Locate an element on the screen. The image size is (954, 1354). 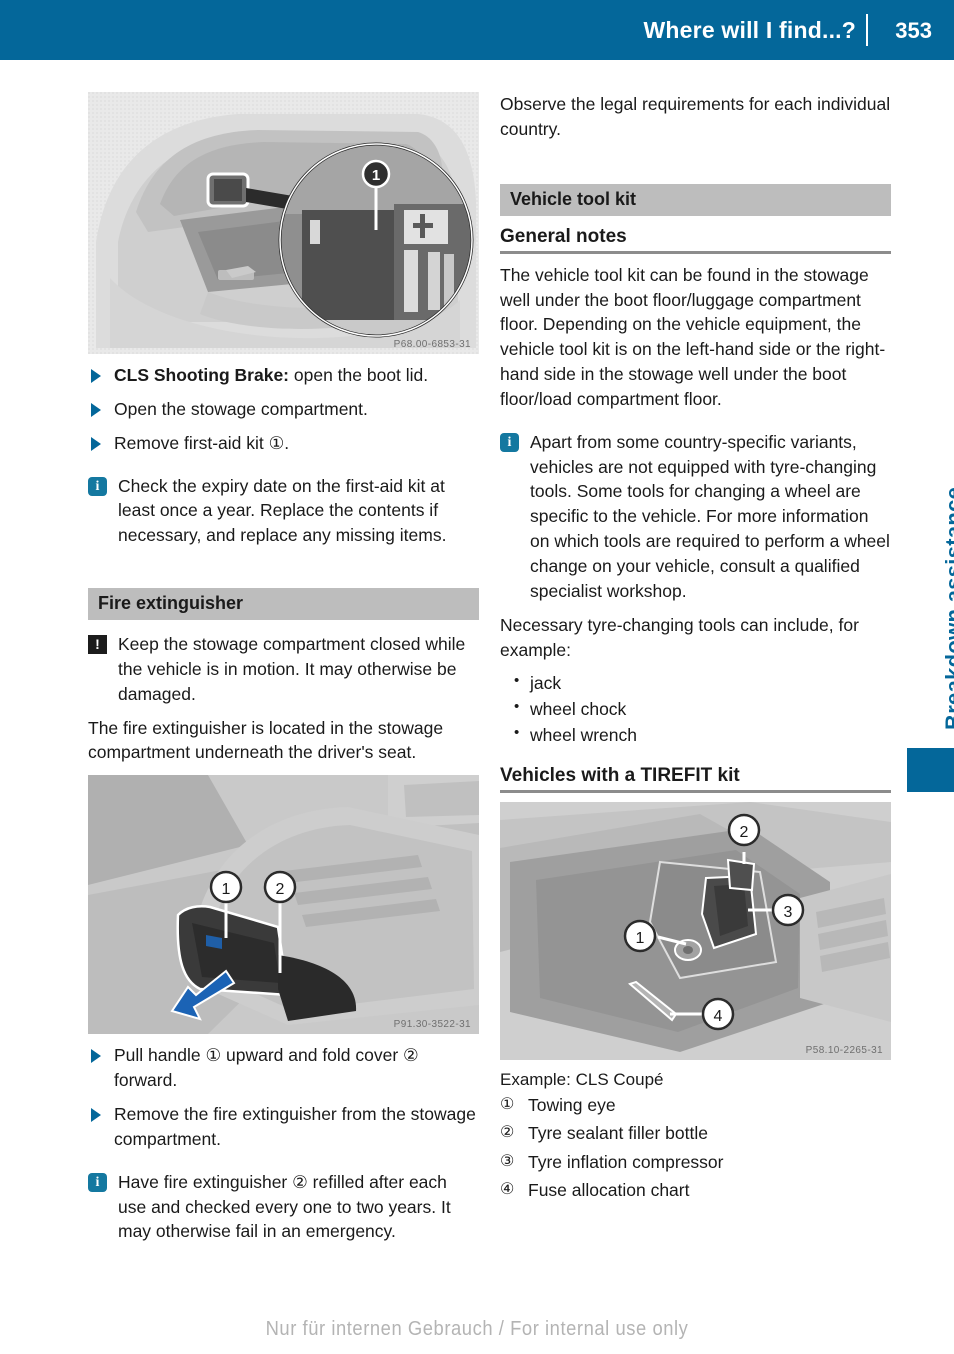
step-text: Open the stowage compartment. is located at coordinates (241, 408).